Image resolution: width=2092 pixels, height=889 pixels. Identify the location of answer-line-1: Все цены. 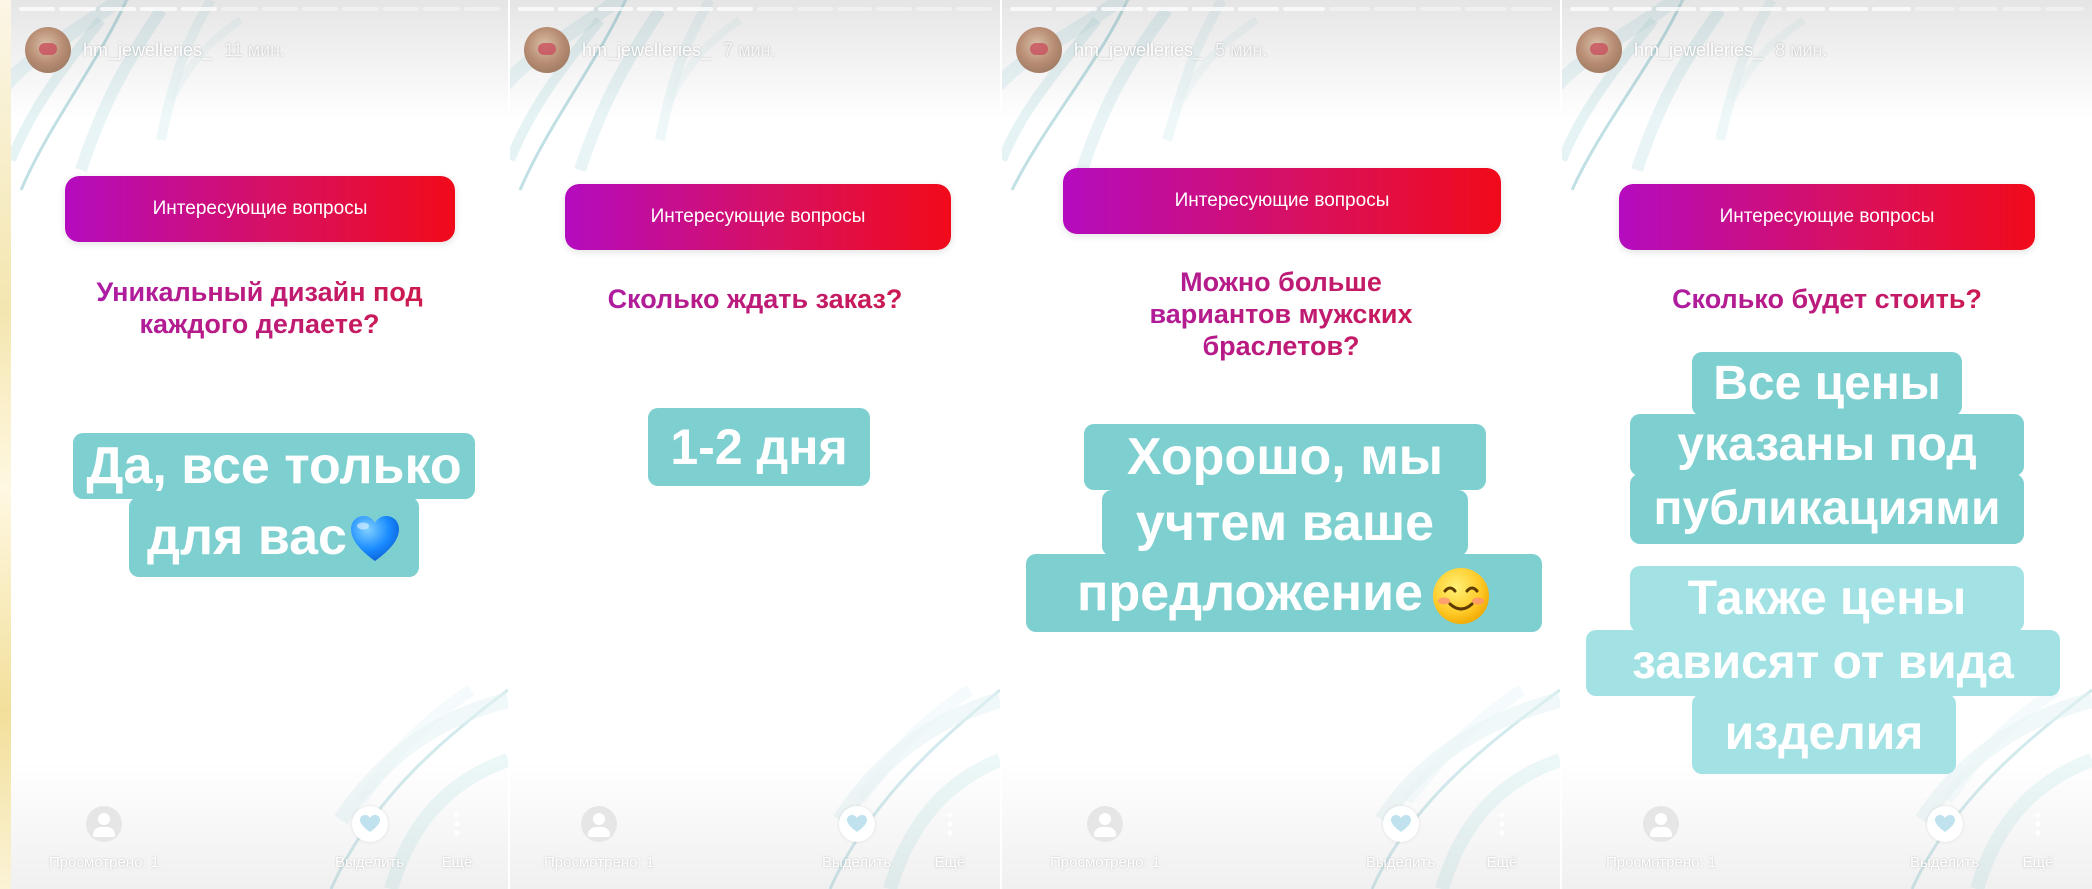
(1827, 384).